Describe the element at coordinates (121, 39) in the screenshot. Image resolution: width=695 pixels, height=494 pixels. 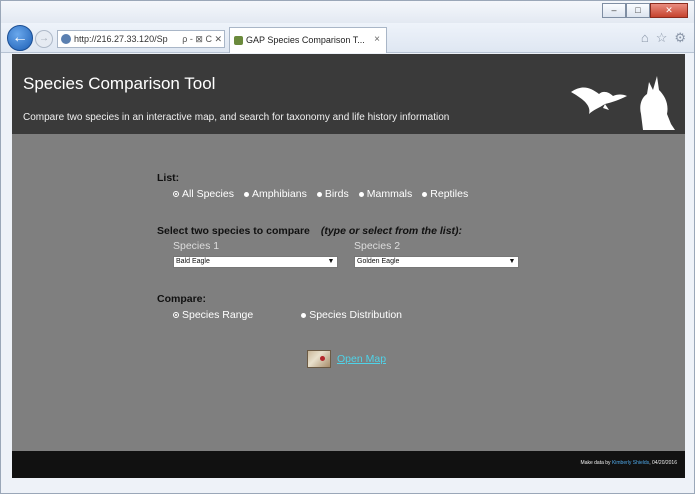
I see `address-url: http://216.27.33.120/Sp` at that location.